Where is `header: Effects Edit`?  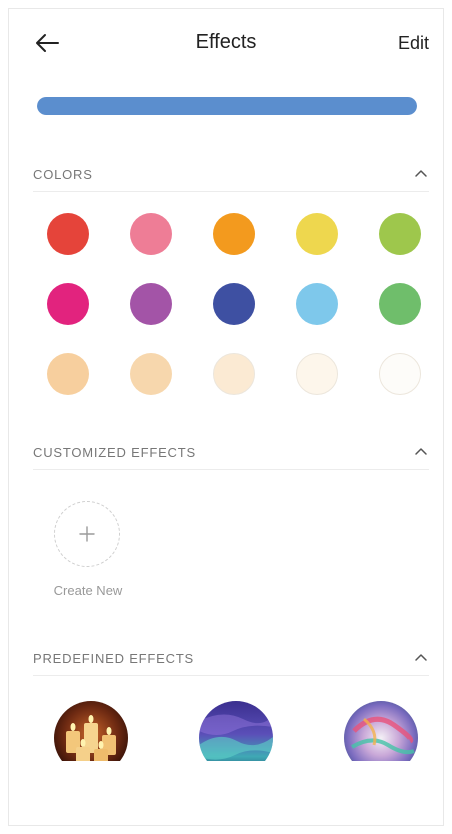 header: Effects Edit is located at coordinates (226, 42).